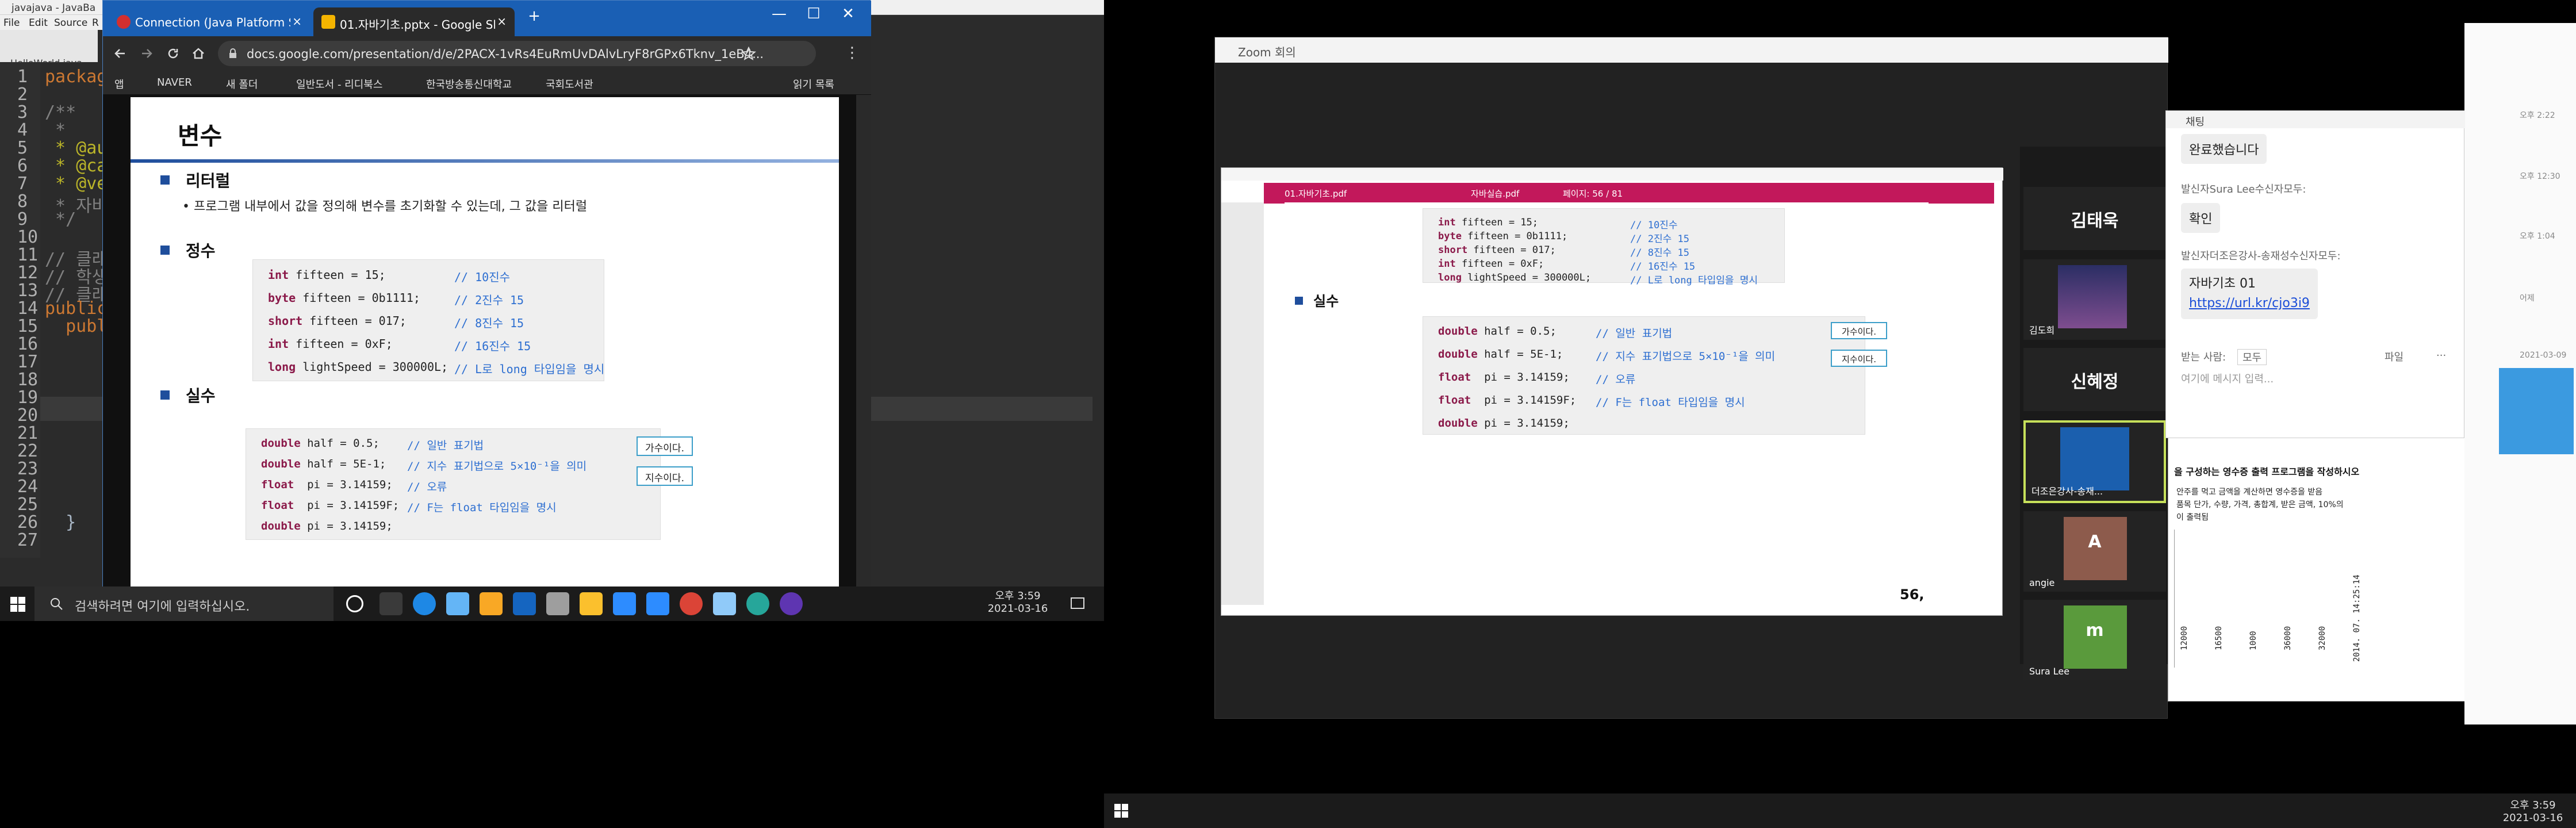 This screenshot has height=828, width=2576. Describe the element at coordinates (2267, 471) in the screenshot. I see `doc-heading: 을 구성하는 영수증 출력 프로그램을 작성하시오` at that location.